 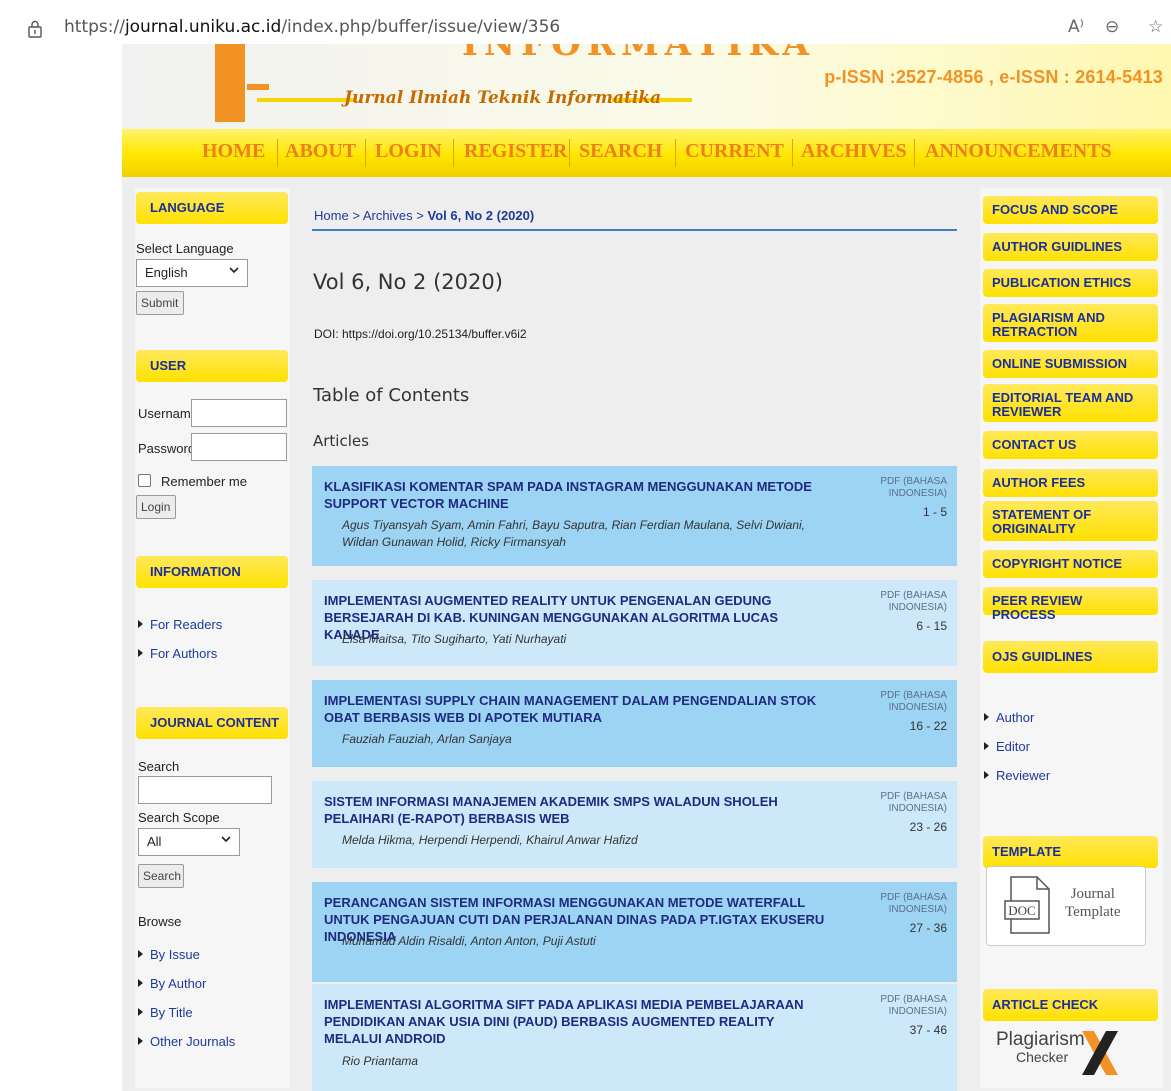 I want to click on logo-shape, so click(x=230, y=83).